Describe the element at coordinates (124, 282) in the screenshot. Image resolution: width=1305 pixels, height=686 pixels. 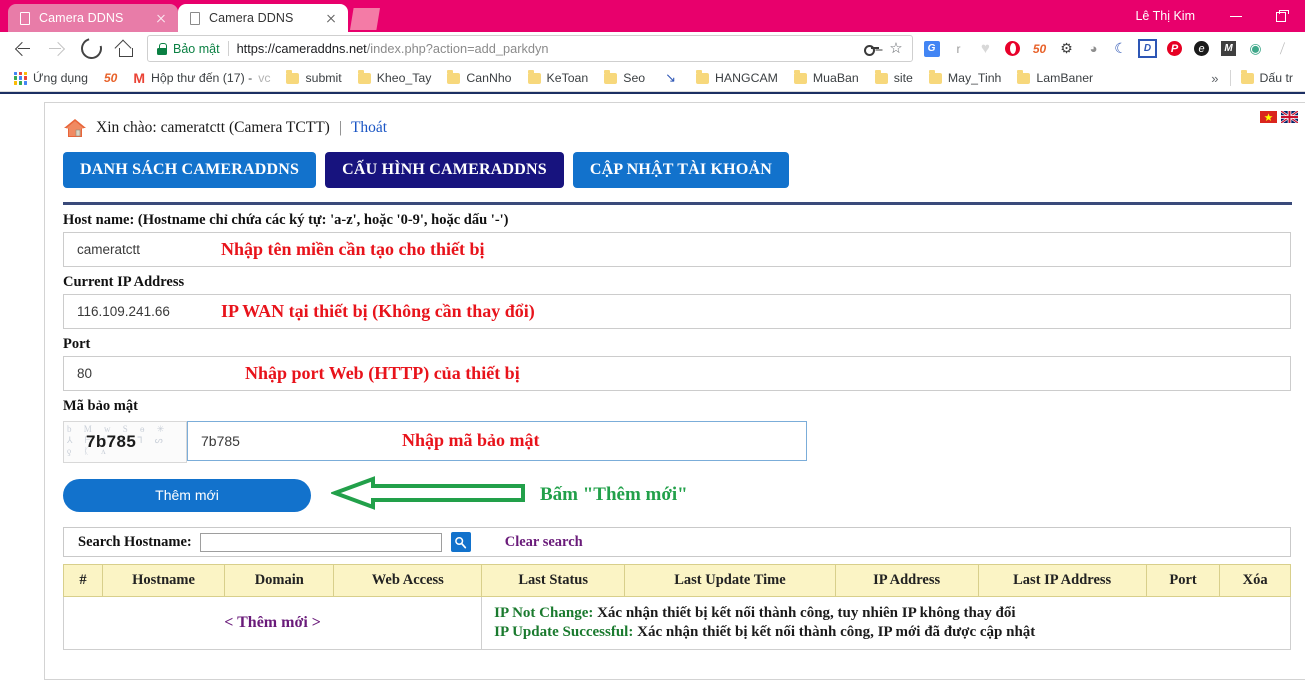
I see `current-ip-label: Current IP Address` at that location.